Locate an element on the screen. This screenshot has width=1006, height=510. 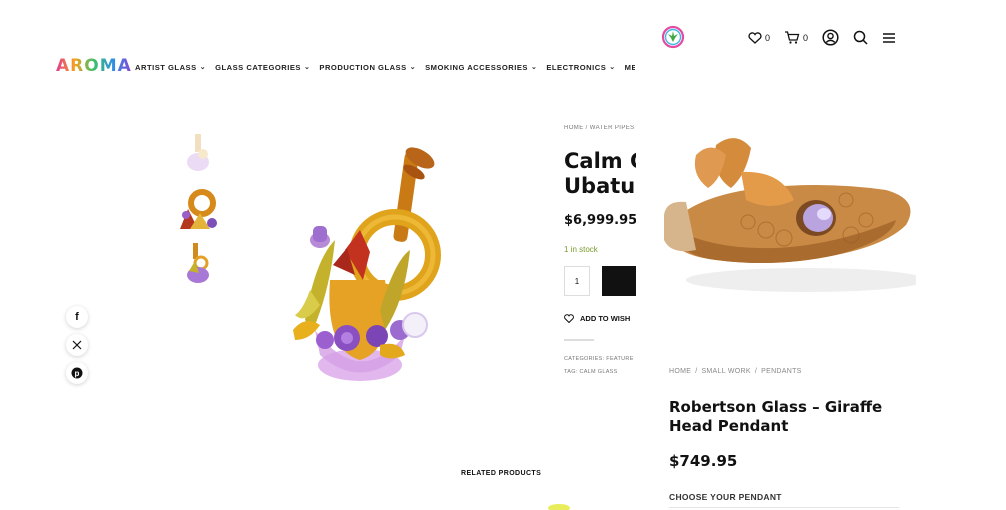
pendant-product-image is located at coordinates (786, 215).